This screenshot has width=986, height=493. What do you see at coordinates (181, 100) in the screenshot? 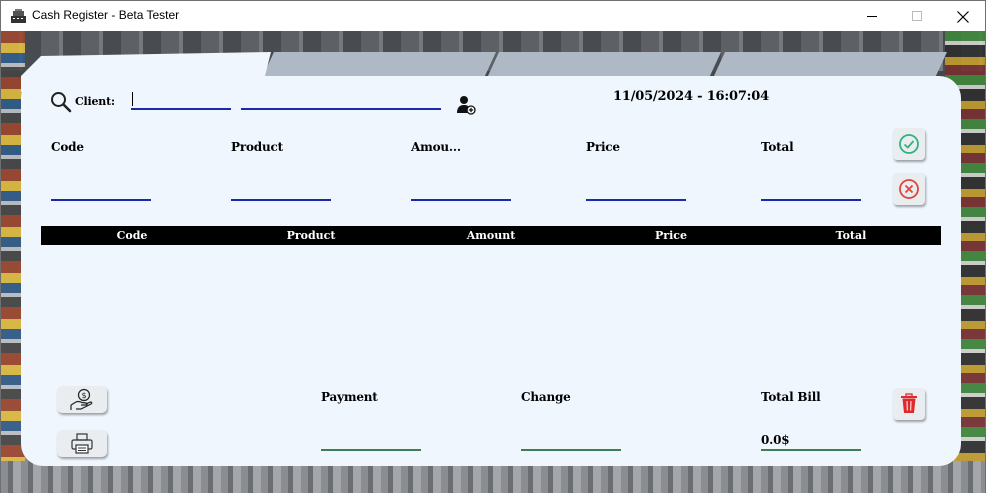
I see `client-code-input` at bounding box center [181, 100].